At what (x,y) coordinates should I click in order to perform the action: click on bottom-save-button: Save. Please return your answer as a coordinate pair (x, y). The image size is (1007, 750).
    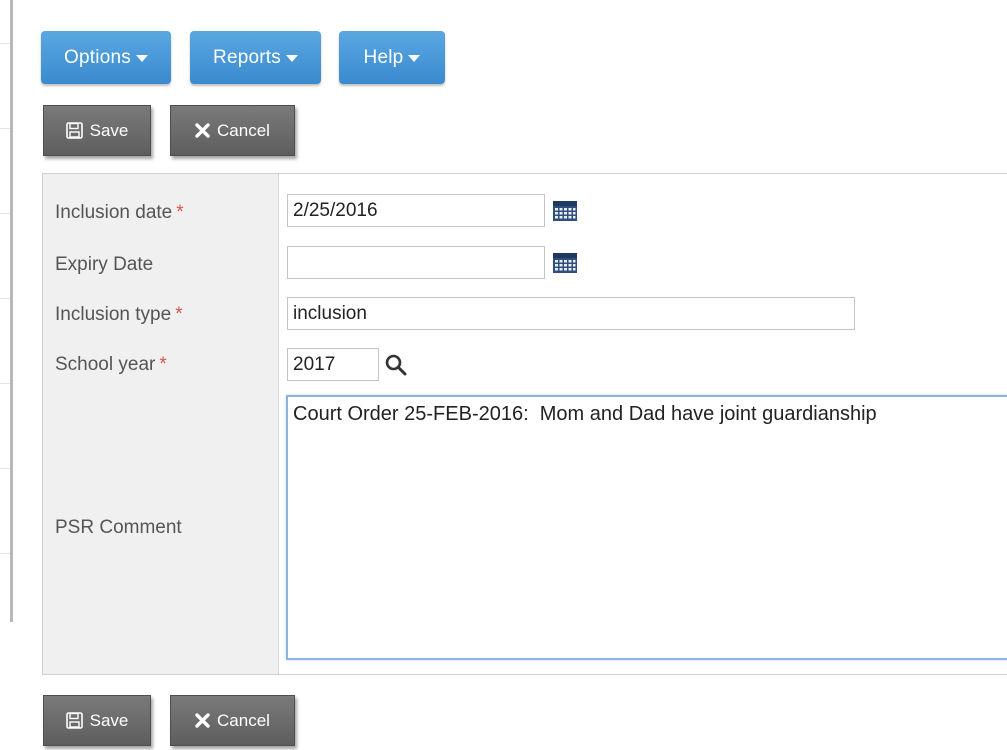
    Looking at the image, I should click on (97, 720).